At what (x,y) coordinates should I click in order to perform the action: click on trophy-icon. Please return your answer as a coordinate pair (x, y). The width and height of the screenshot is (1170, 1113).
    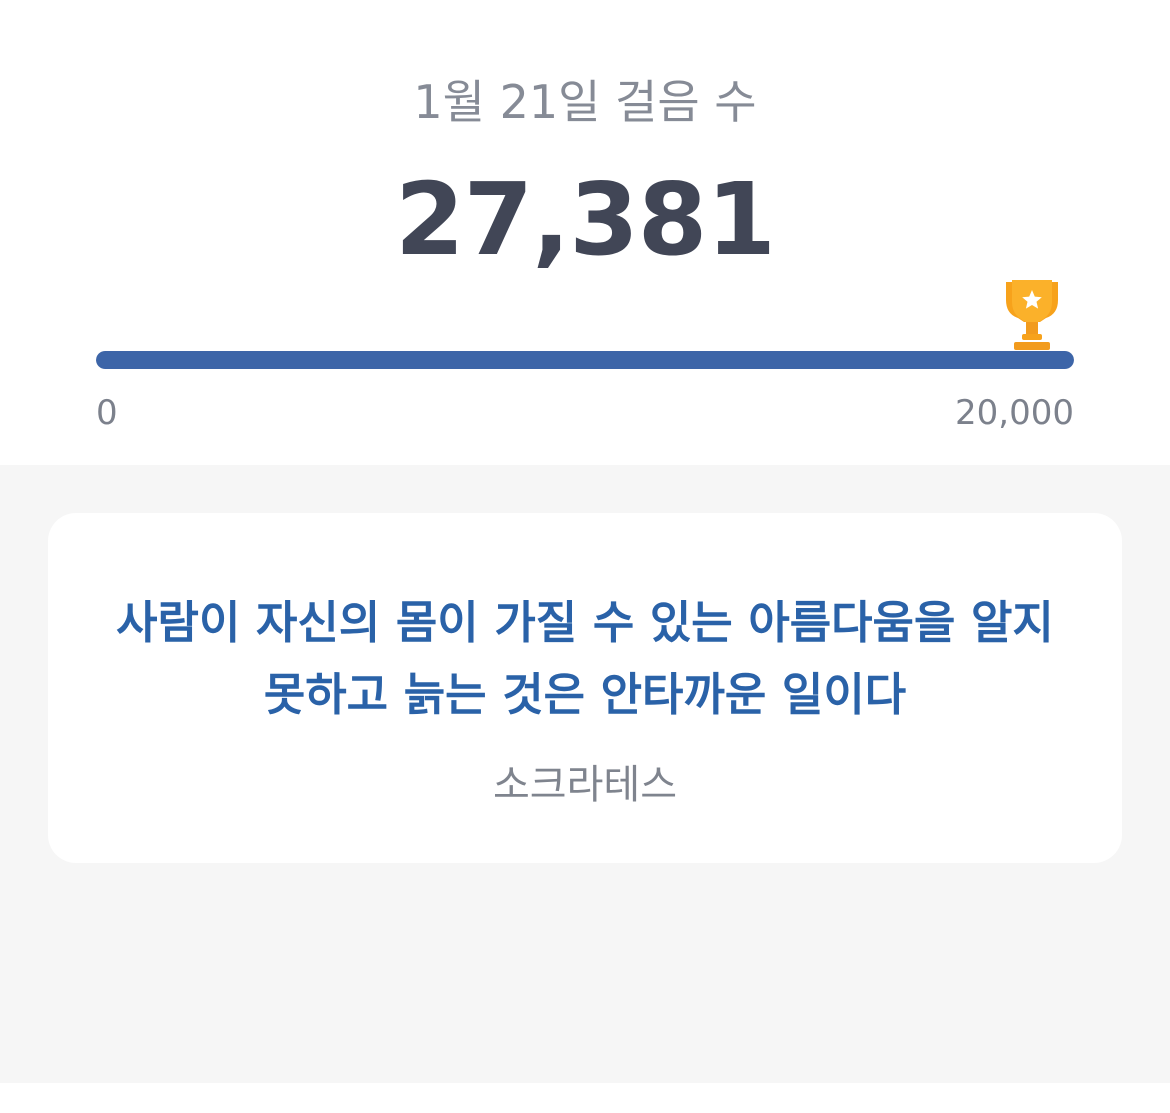
    Looking at the image, I should click on (1032, 316).